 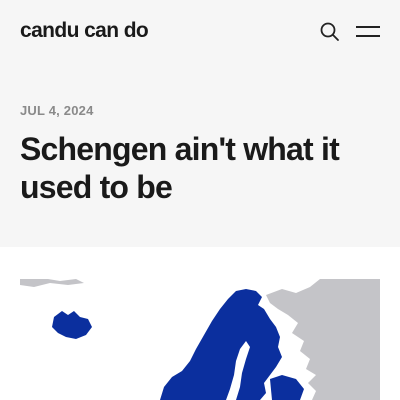 I want to click on baltic-coast, so click(x=287, y=387).